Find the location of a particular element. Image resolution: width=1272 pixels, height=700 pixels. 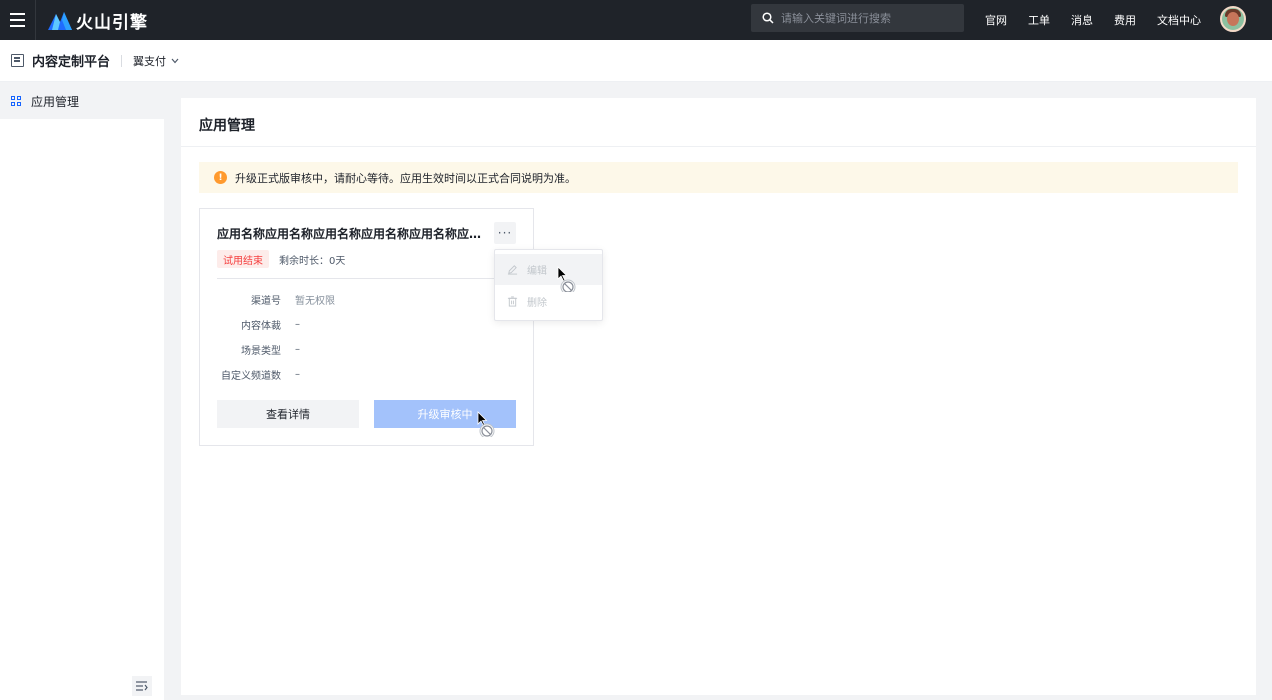

field-label: 渠道号 is located at coordinates (266, 301).